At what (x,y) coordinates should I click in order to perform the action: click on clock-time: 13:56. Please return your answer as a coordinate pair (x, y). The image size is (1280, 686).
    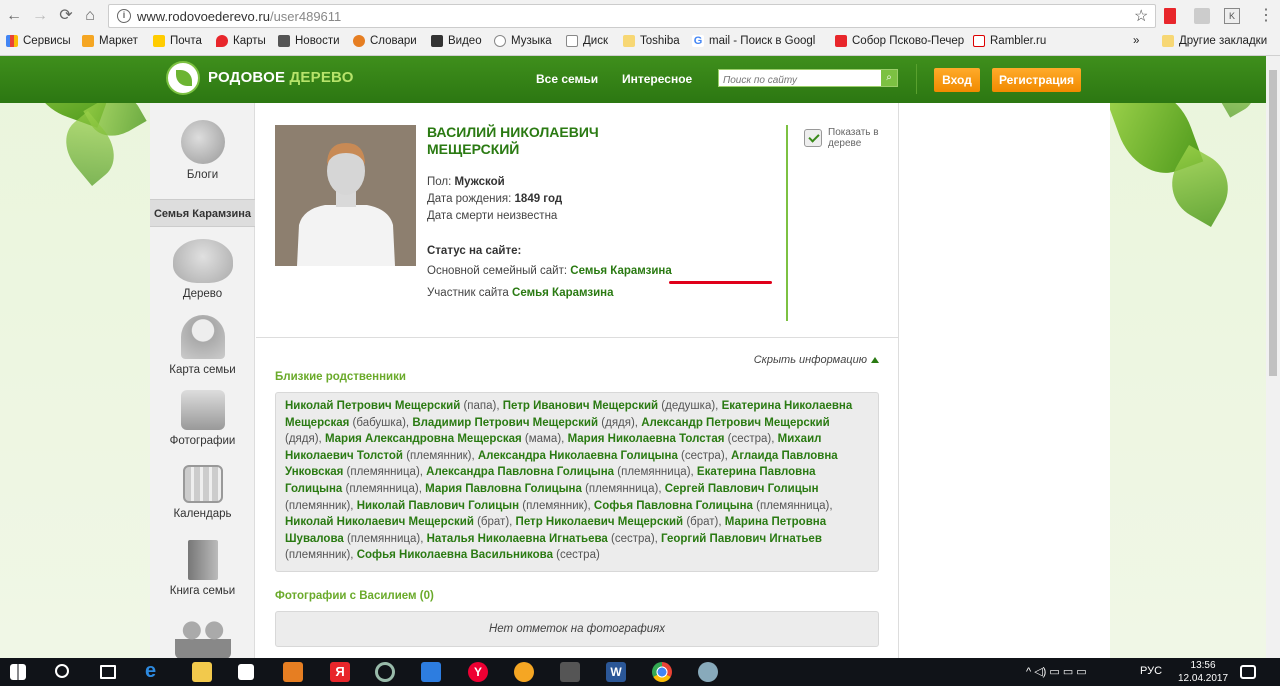
    Looking at the image, I should click on (1203, 665).